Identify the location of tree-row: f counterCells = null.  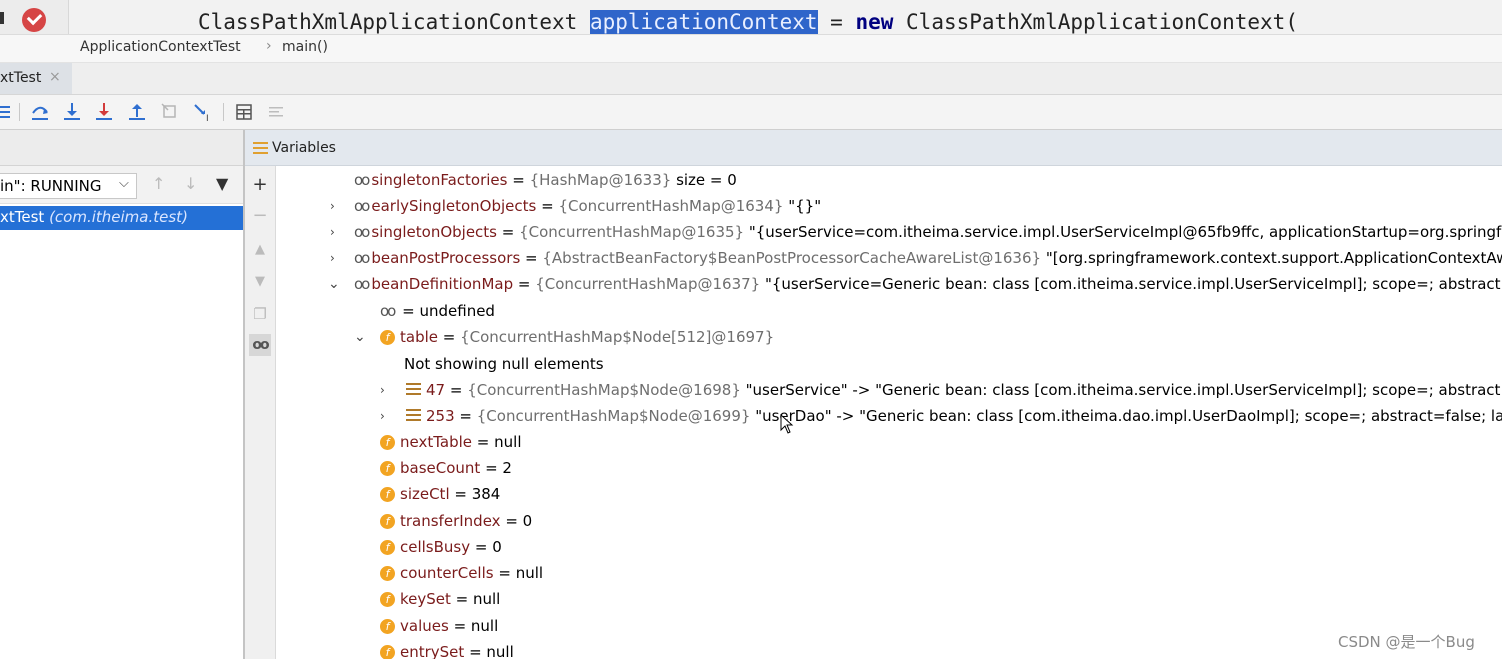
(461, 576).